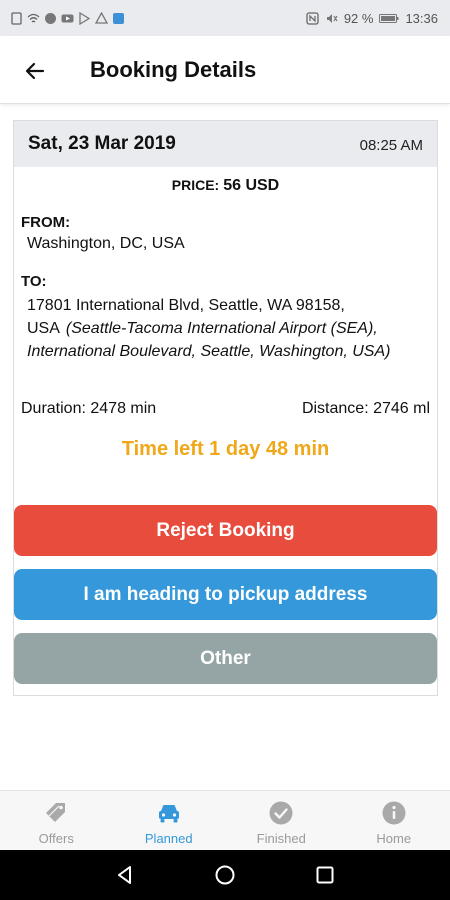 This screenshot has width=450, height=900. I want to click on reject-booking-button: Reject Booking, so click(225, 530).